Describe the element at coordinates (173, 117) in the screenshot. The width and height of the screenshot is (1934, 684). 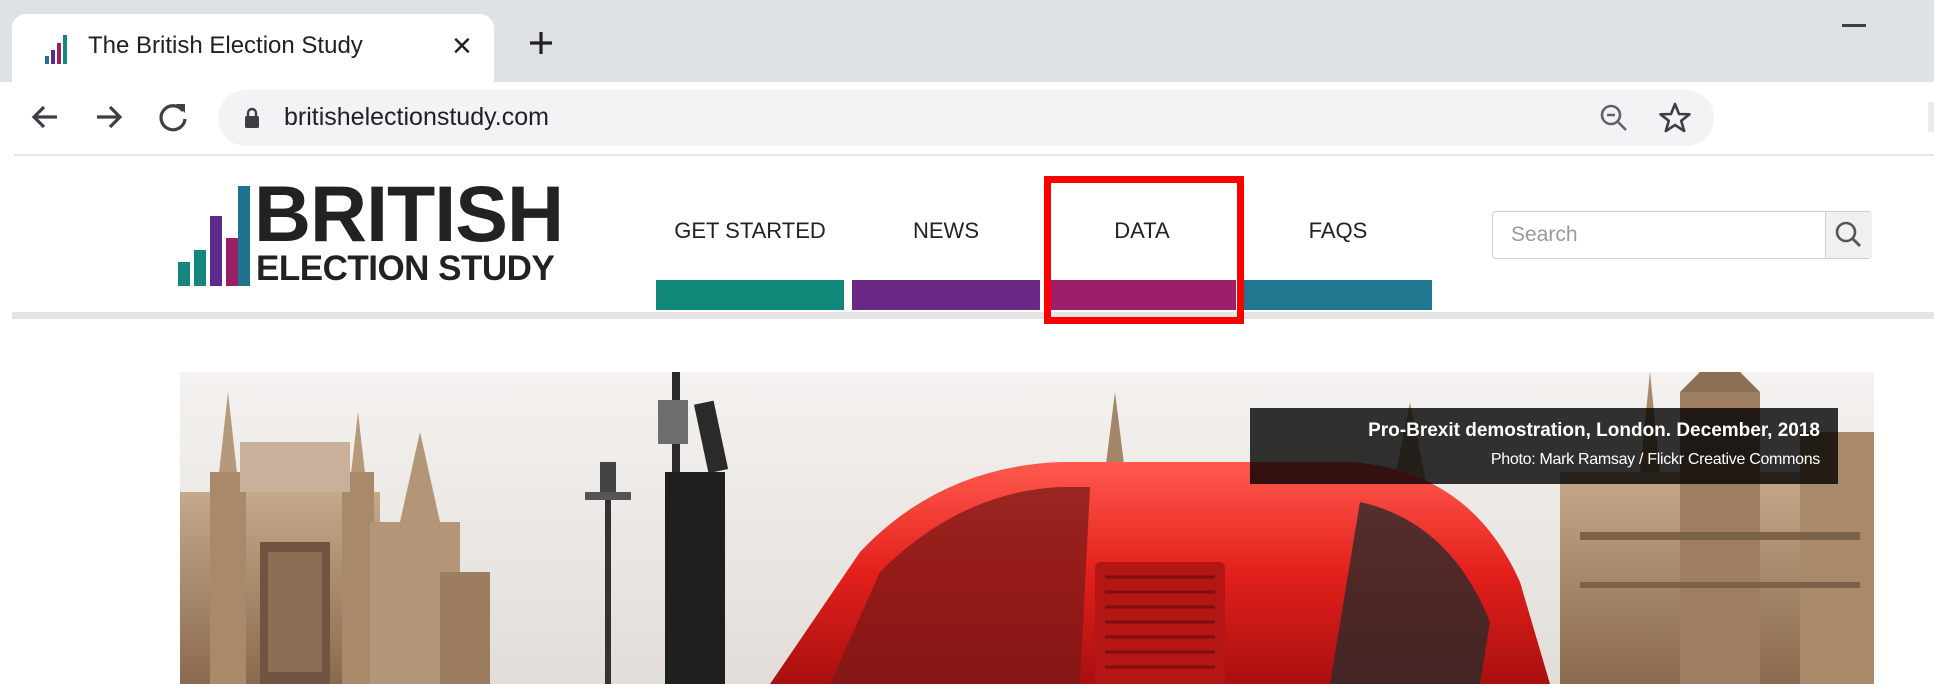
I see `reload-icon` at that location.